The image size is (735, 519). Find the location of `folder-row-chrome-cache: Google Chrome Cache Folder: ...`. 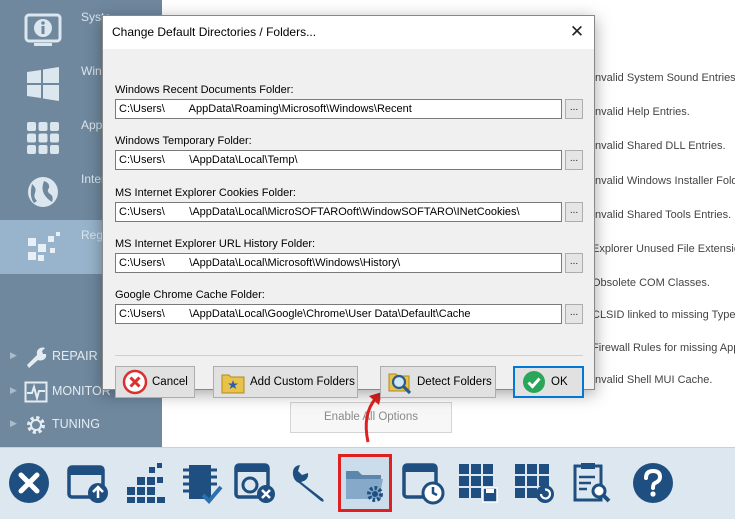

folder-row-chrome-cache: Google Chrome Cache Folder: ... is located at coordinates (349, 311).